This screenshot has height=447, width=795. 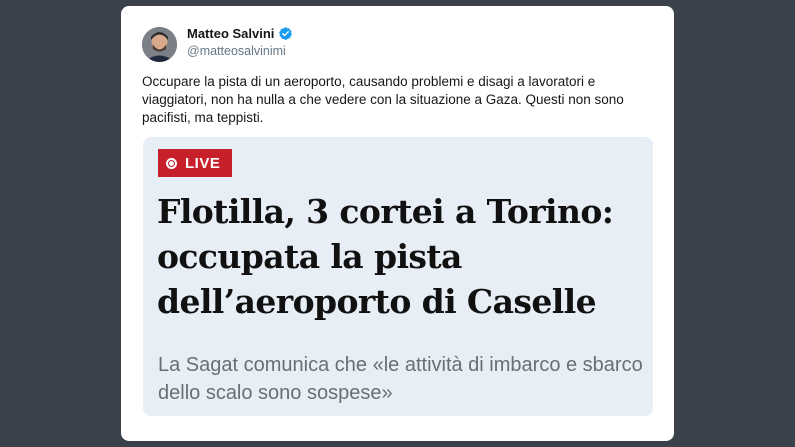 What do you see at coordinates (203, 163) in the screenshot?
I see `live-badge-label: LIVE` at bounding box center [203, 163].